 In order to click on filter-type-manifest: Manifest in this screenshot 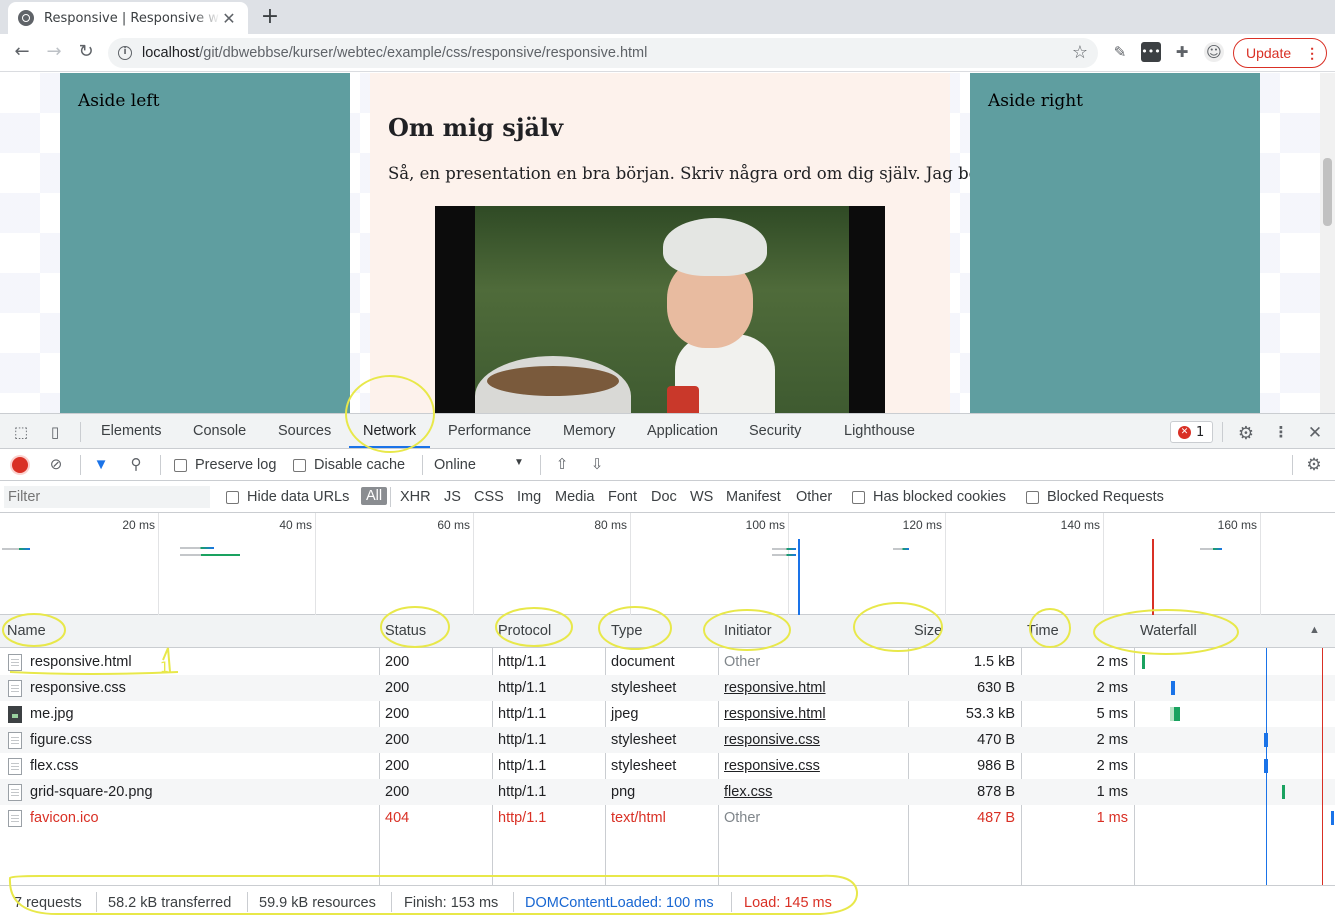, I will do `click(753, 497)`.